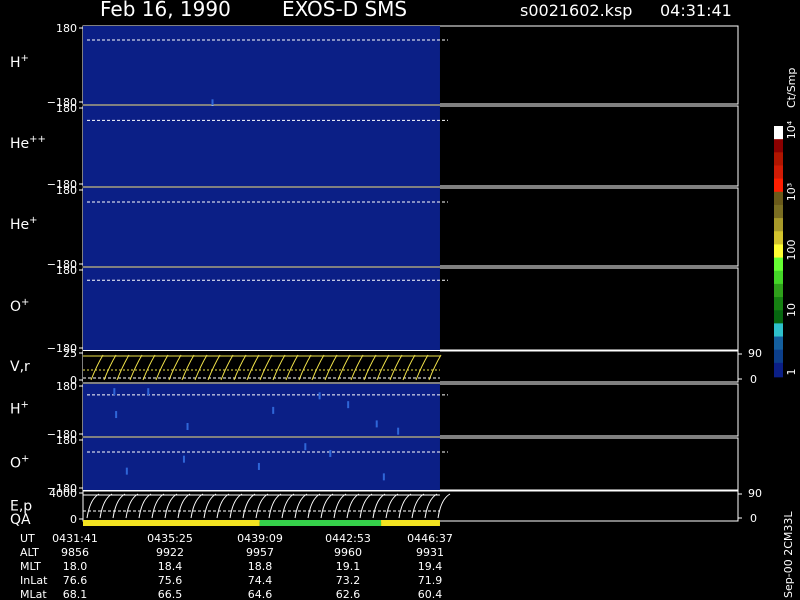 Image resolution: width=800 pixels, height=600 pixels. Describe the element at coordinates (165, 10) in the screenshot. I see `header-date: Feb 16, 1990` at that location.